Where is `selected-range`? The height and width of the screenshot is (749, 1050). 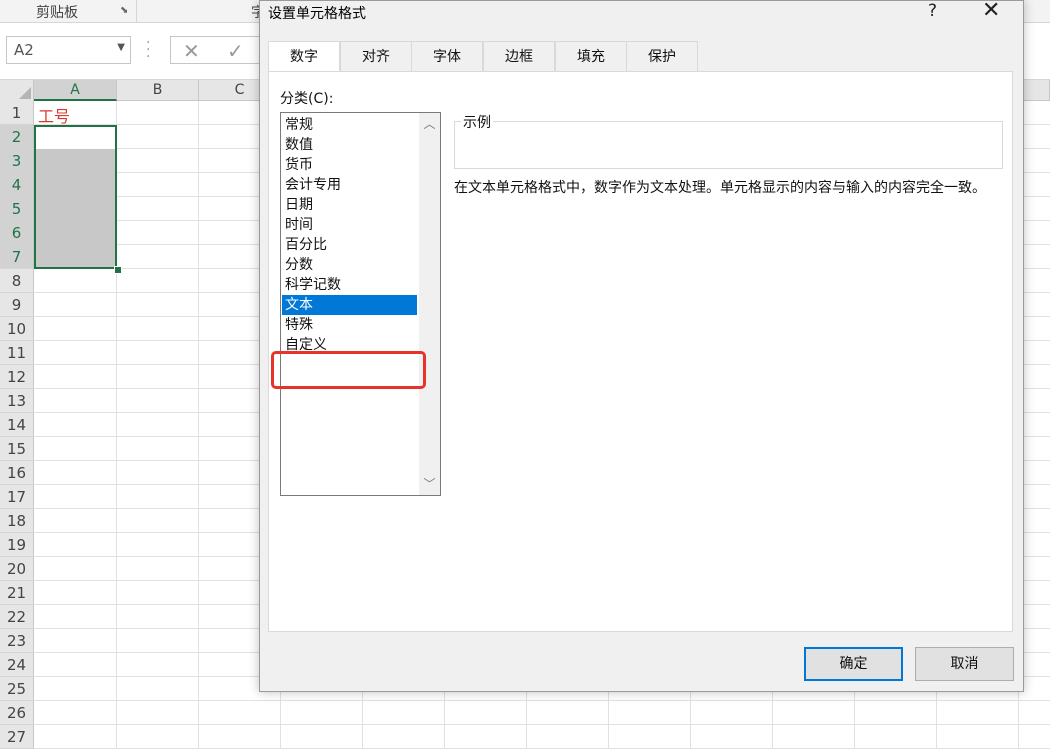
selected-range is located at coordinates (75, 197).